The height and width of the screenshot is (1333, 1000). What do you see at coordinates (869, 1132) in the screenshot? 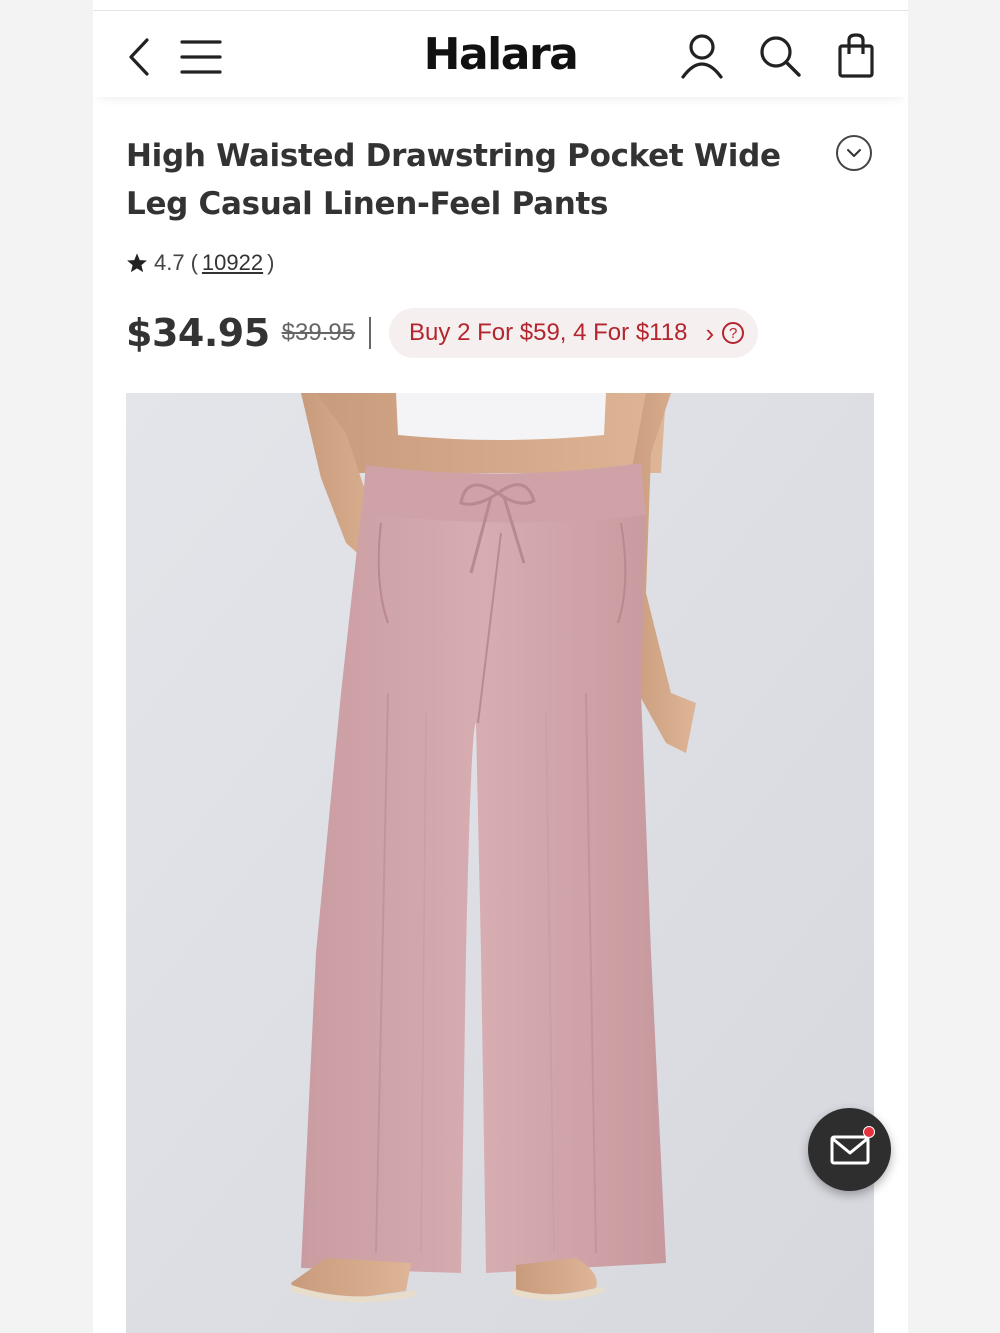
I see `notification-dot` at bounding box center [869, 1132].